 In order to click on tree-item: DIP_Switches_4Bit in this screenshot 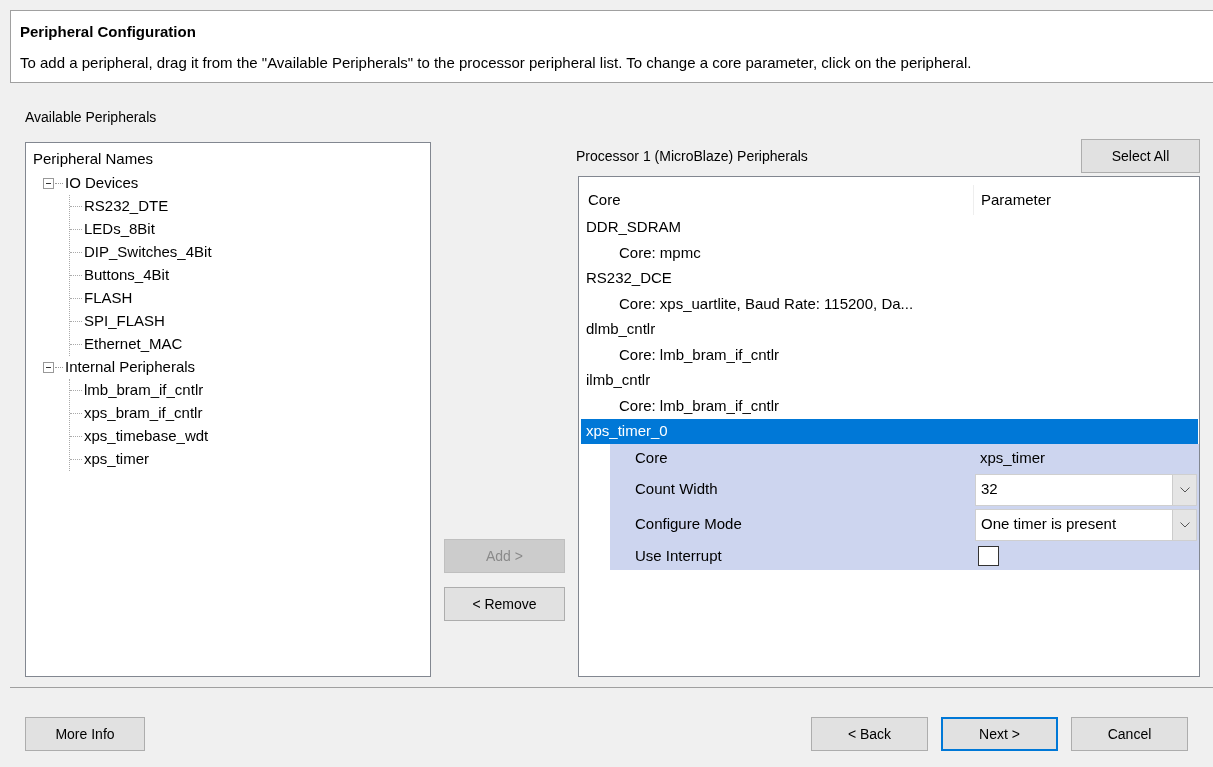, I will do `click(148, 252)`.